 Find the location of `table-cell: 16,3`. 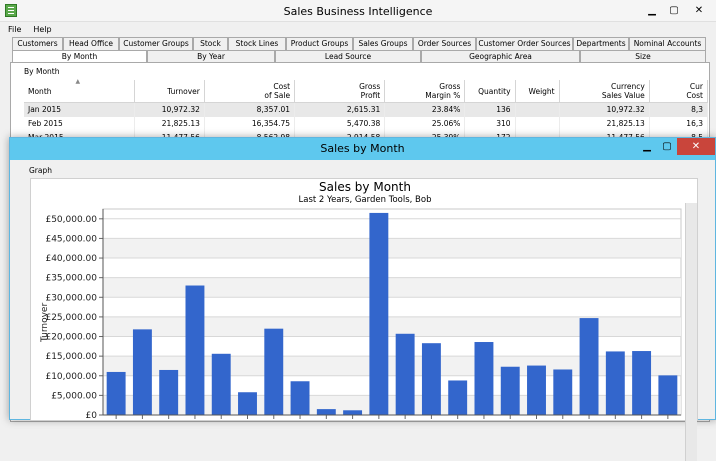

table-cell: 16,3 is located at coordinates (679, 123).